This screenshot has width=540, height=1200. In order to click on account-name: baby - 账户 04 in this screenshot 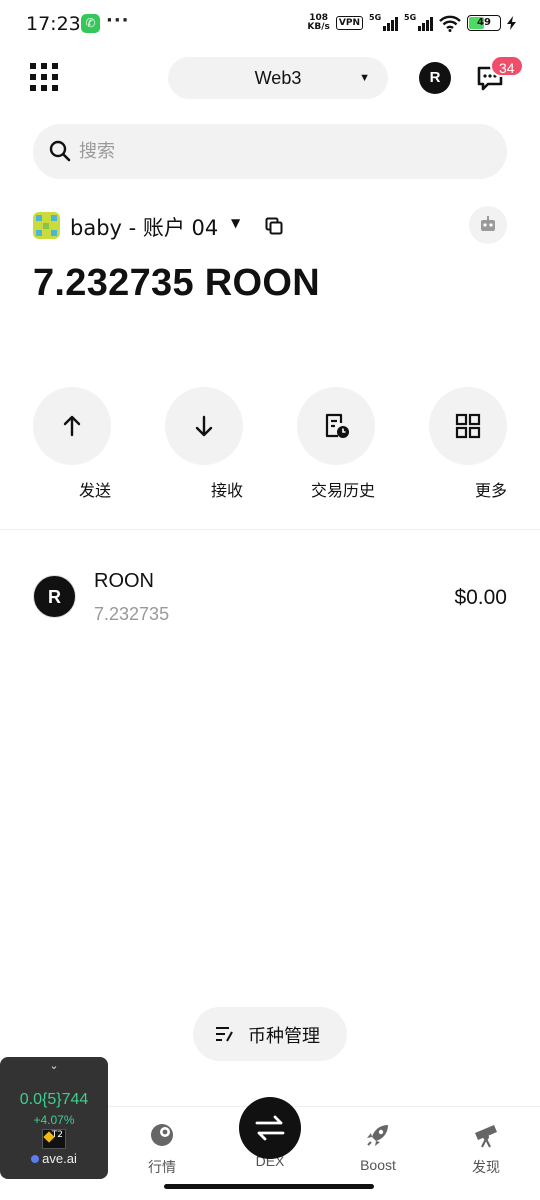, I will do `click(144, 227)`.